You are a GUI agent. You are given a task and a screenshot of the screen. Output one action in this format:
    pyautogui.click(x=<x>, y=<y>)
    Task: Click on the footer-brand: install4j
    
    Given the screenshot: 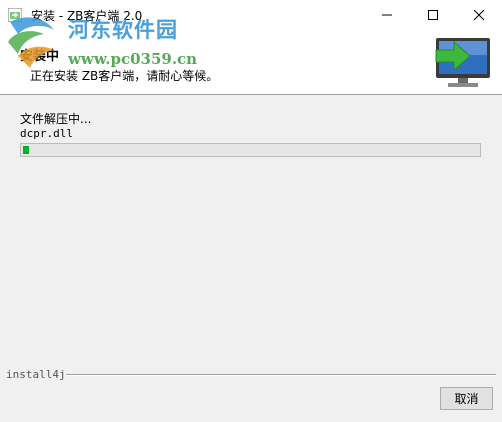 What is the action you would take?
    pyautogui.click(x=36, y=374)
    